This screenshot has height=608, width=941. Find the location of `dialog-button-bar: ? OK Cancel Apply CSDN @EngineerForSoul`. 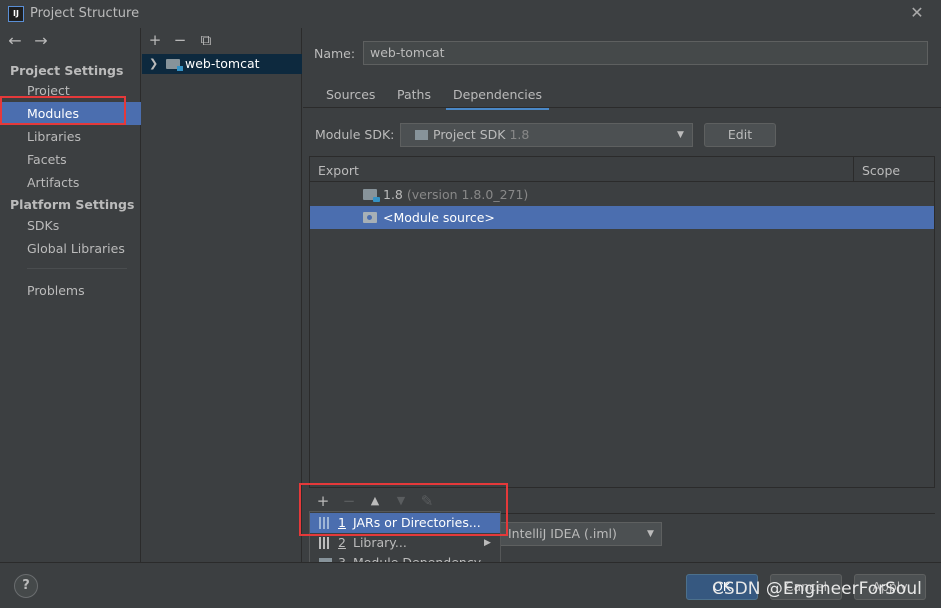

dialog-button-bar: ? OK Cancel Apply CSDN @EngineerForSoul is located at coordinates (470, 585).